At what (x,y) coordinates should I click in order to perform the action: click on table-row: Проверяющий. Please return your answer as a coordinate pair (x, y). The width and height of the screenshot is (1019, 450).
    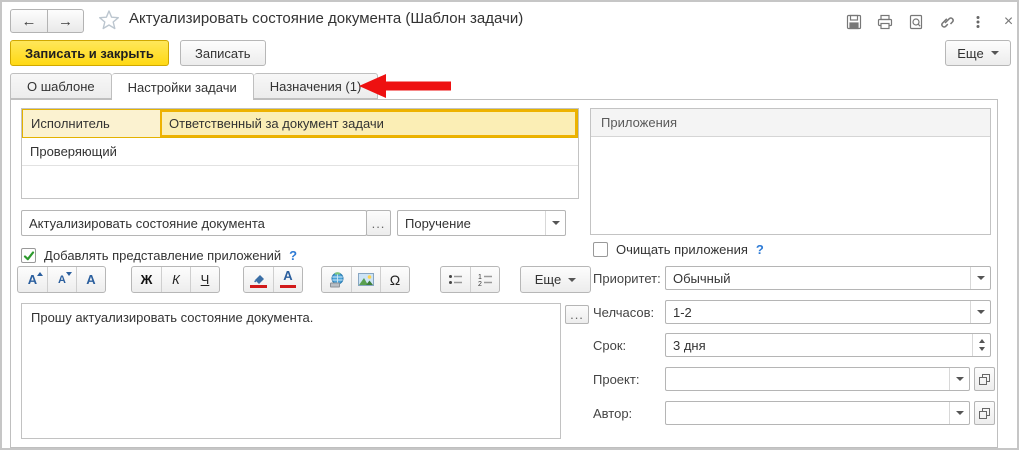
    Looking at the image, I should click on (300, 152).